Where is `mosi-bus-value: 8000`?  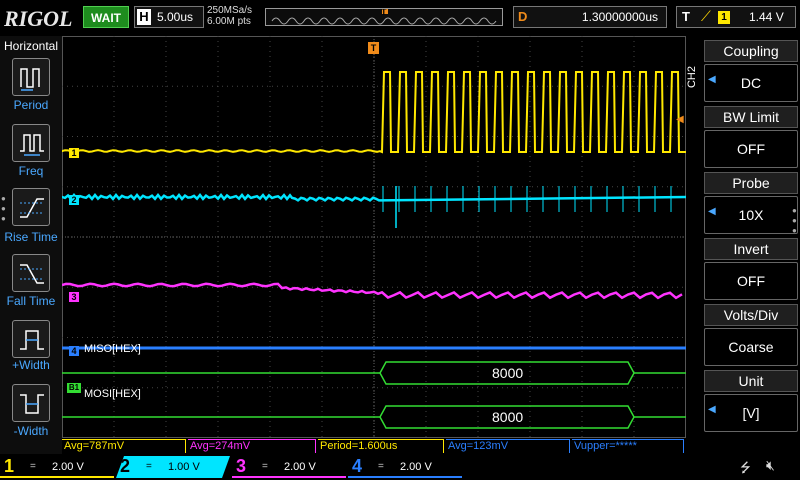 mosi-bus-value: 8000 is located at coordinates (508, 417).